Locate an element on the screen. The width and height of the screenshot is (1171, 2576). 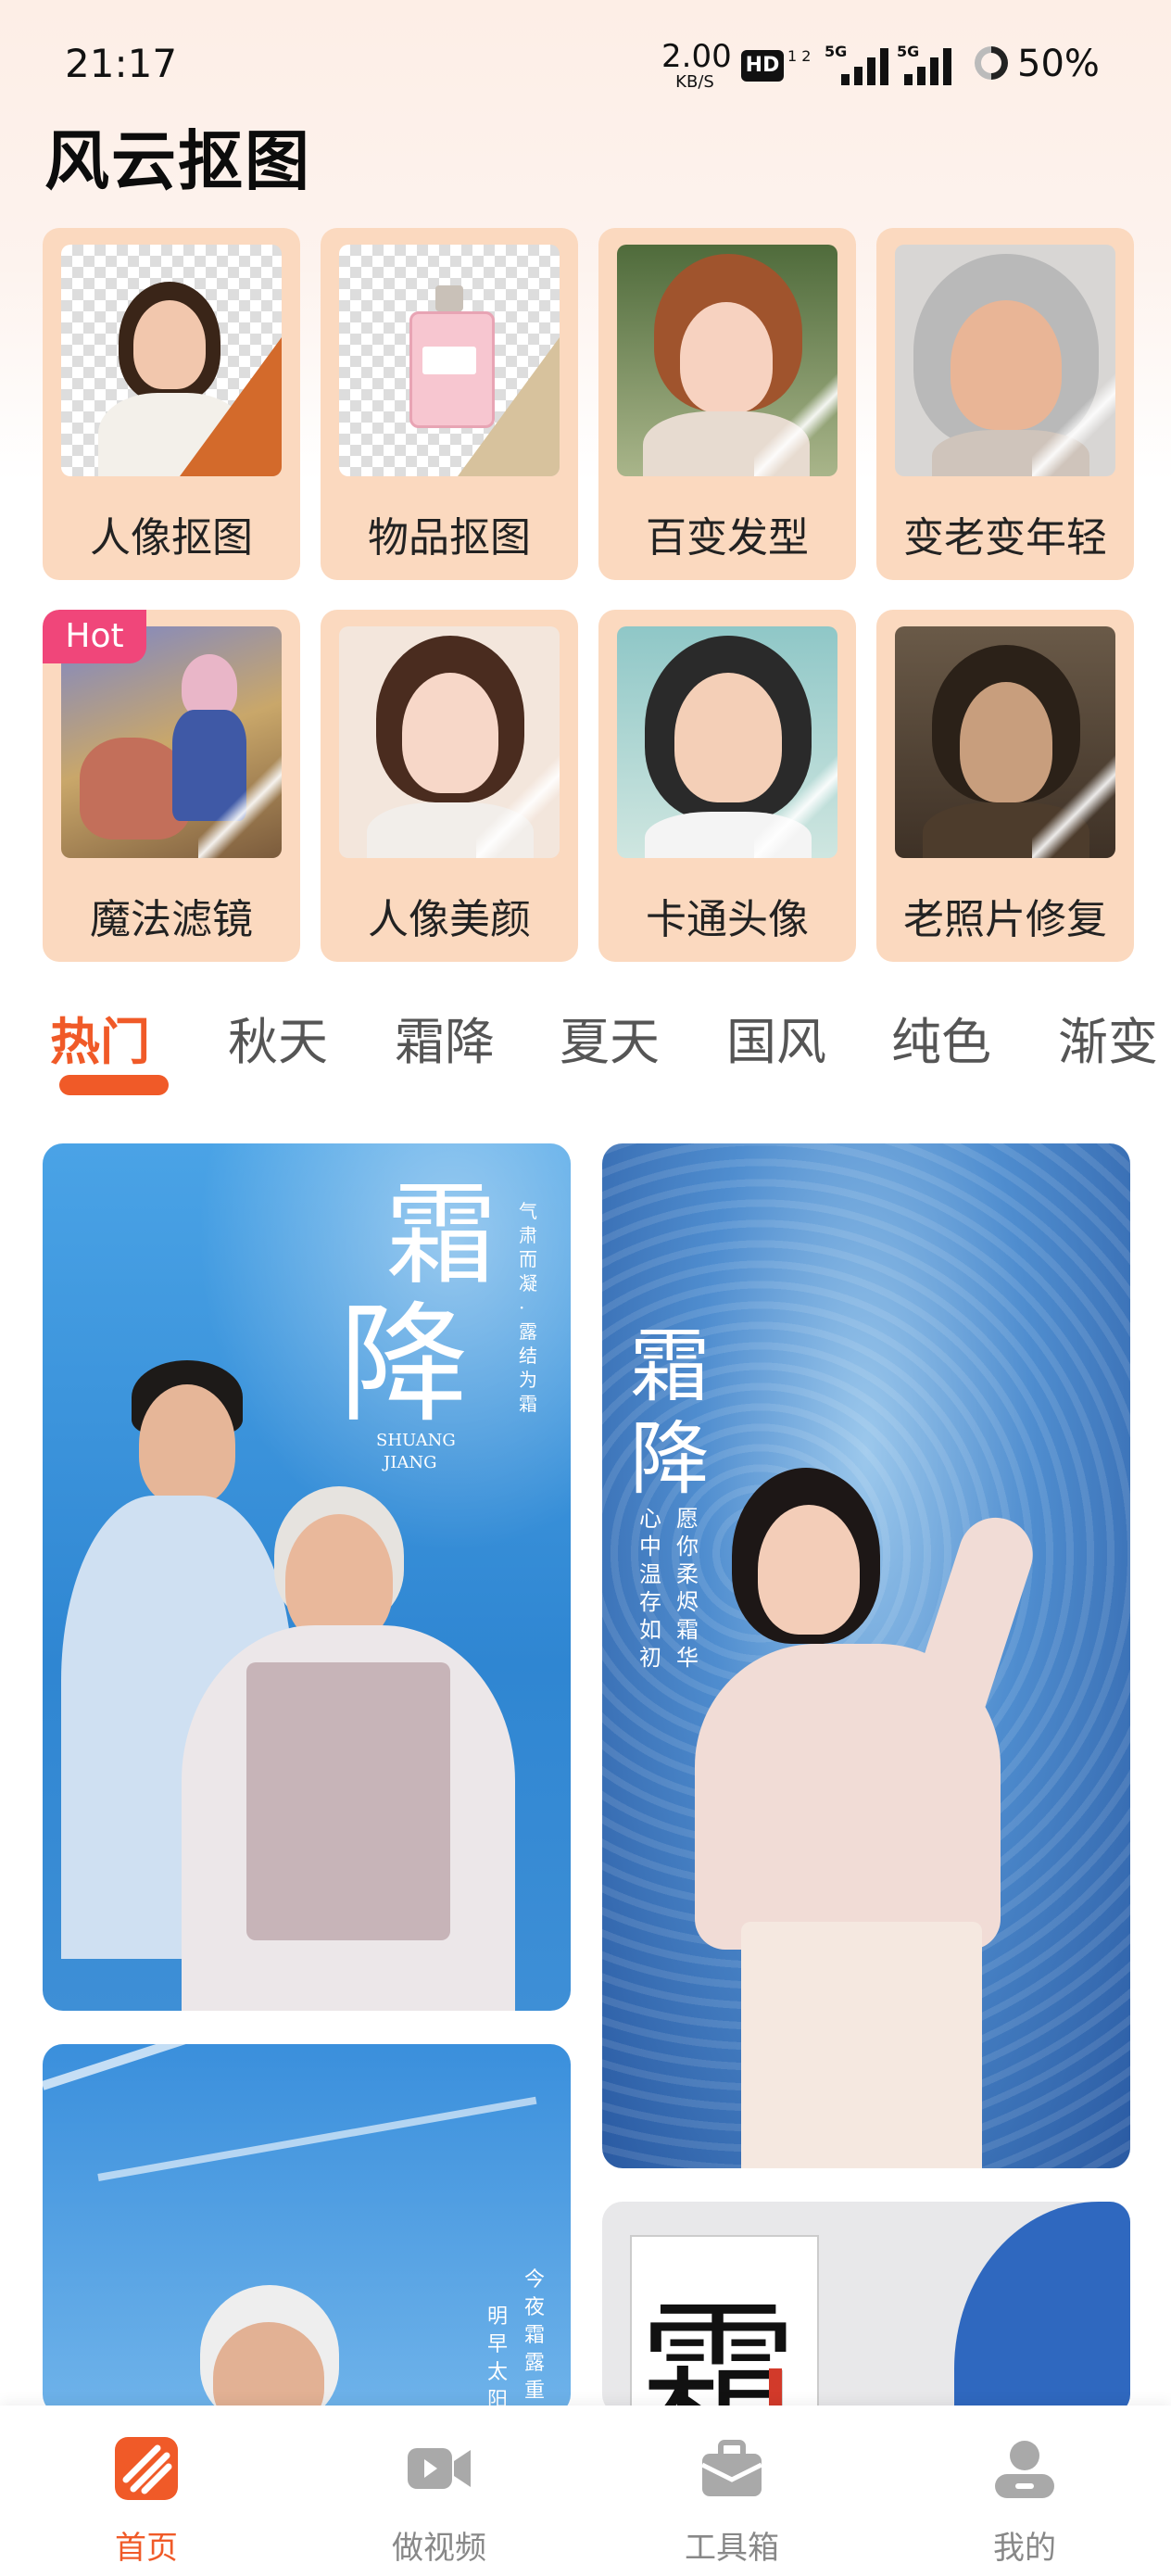
poster-pinyin-2: JIANG is located at coordinates (411, 1463).